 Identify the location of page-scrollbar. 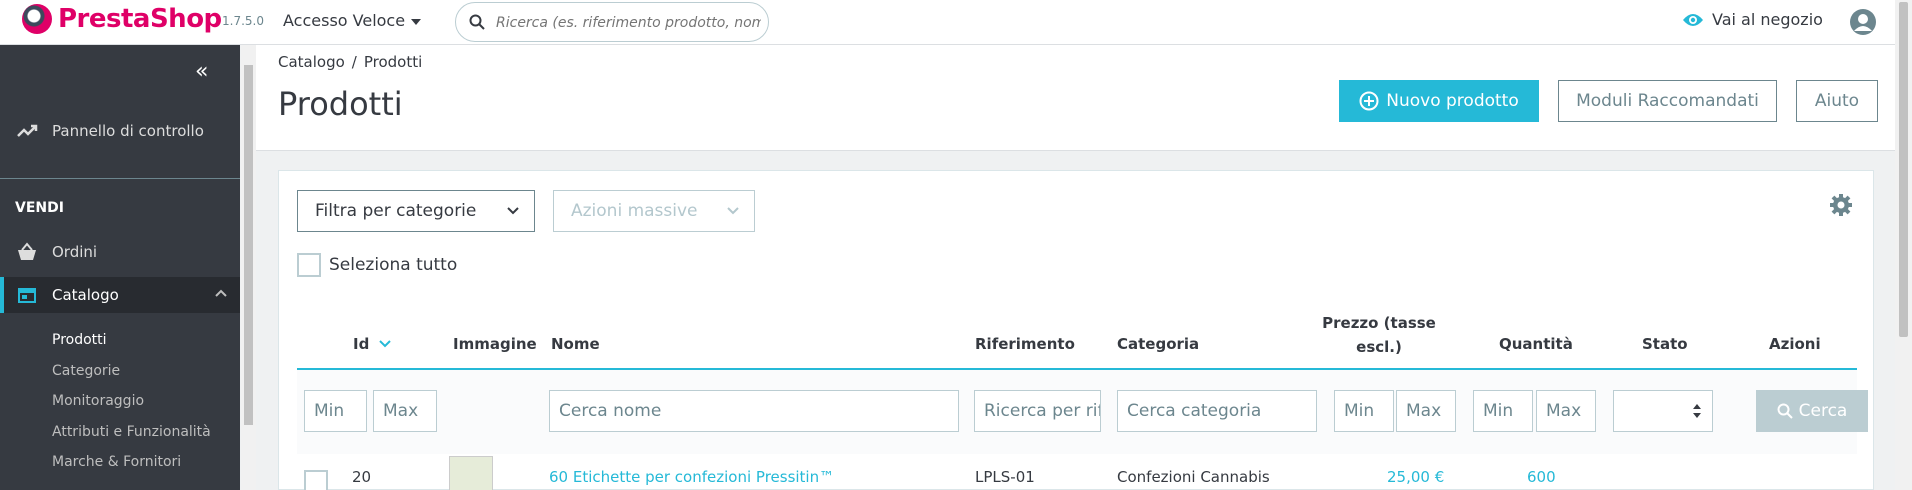
(1903, 245).